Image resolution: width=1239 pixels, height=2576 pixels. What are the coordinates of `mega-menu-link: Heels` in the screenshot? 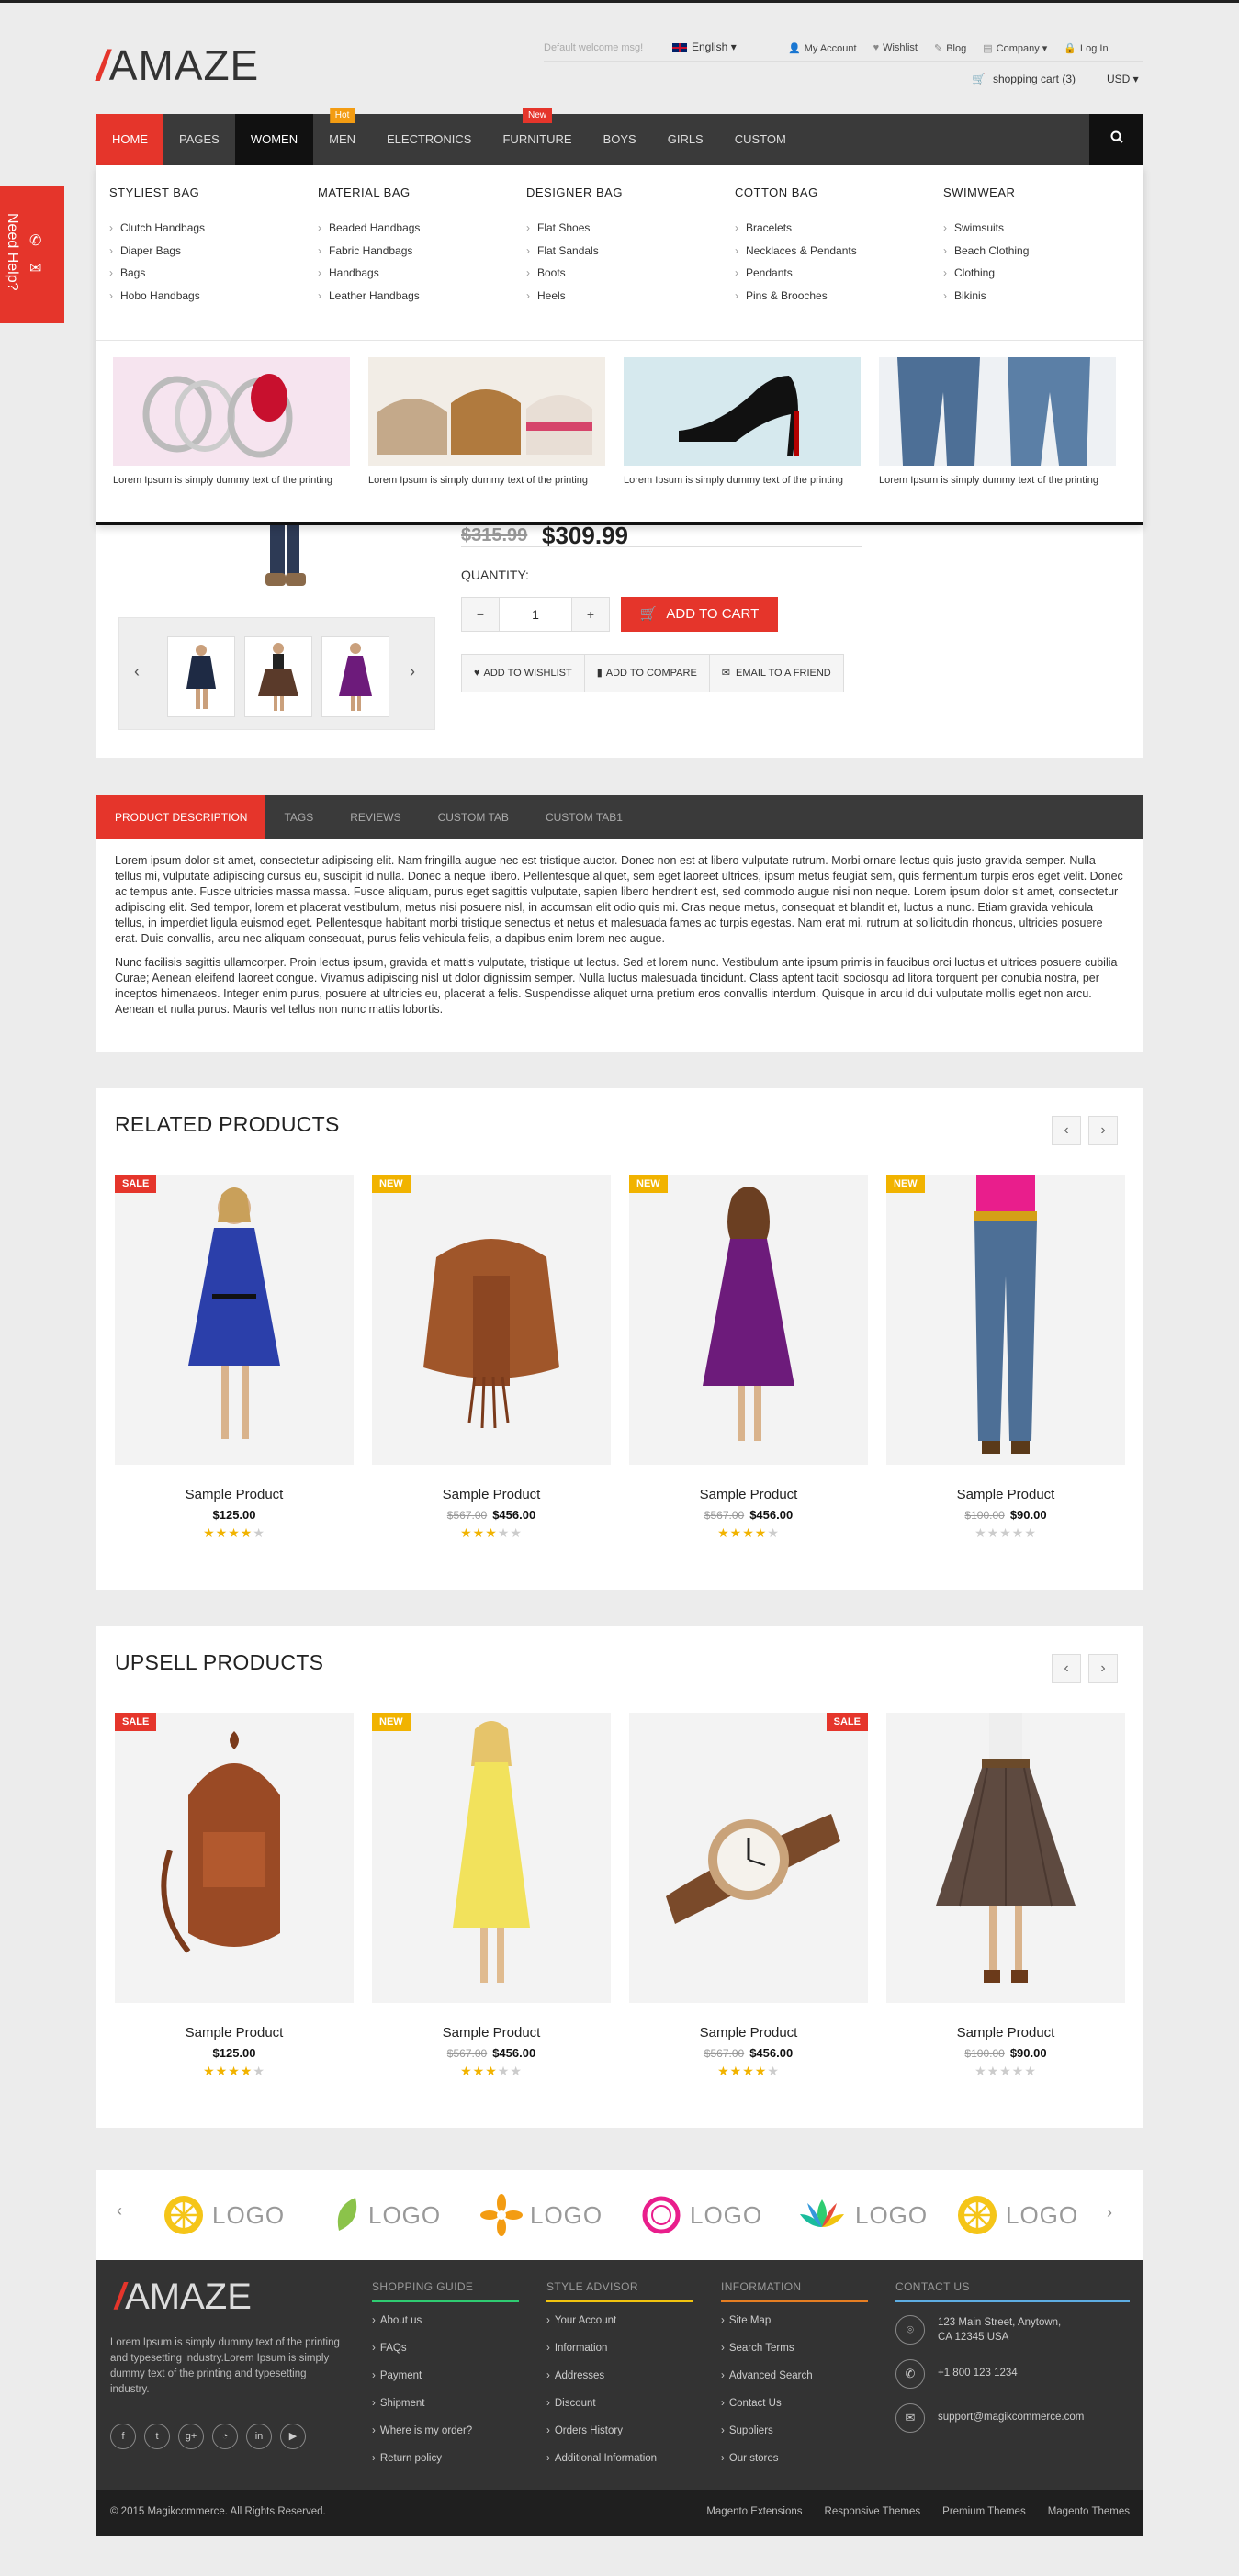 It's located at (630, 300).